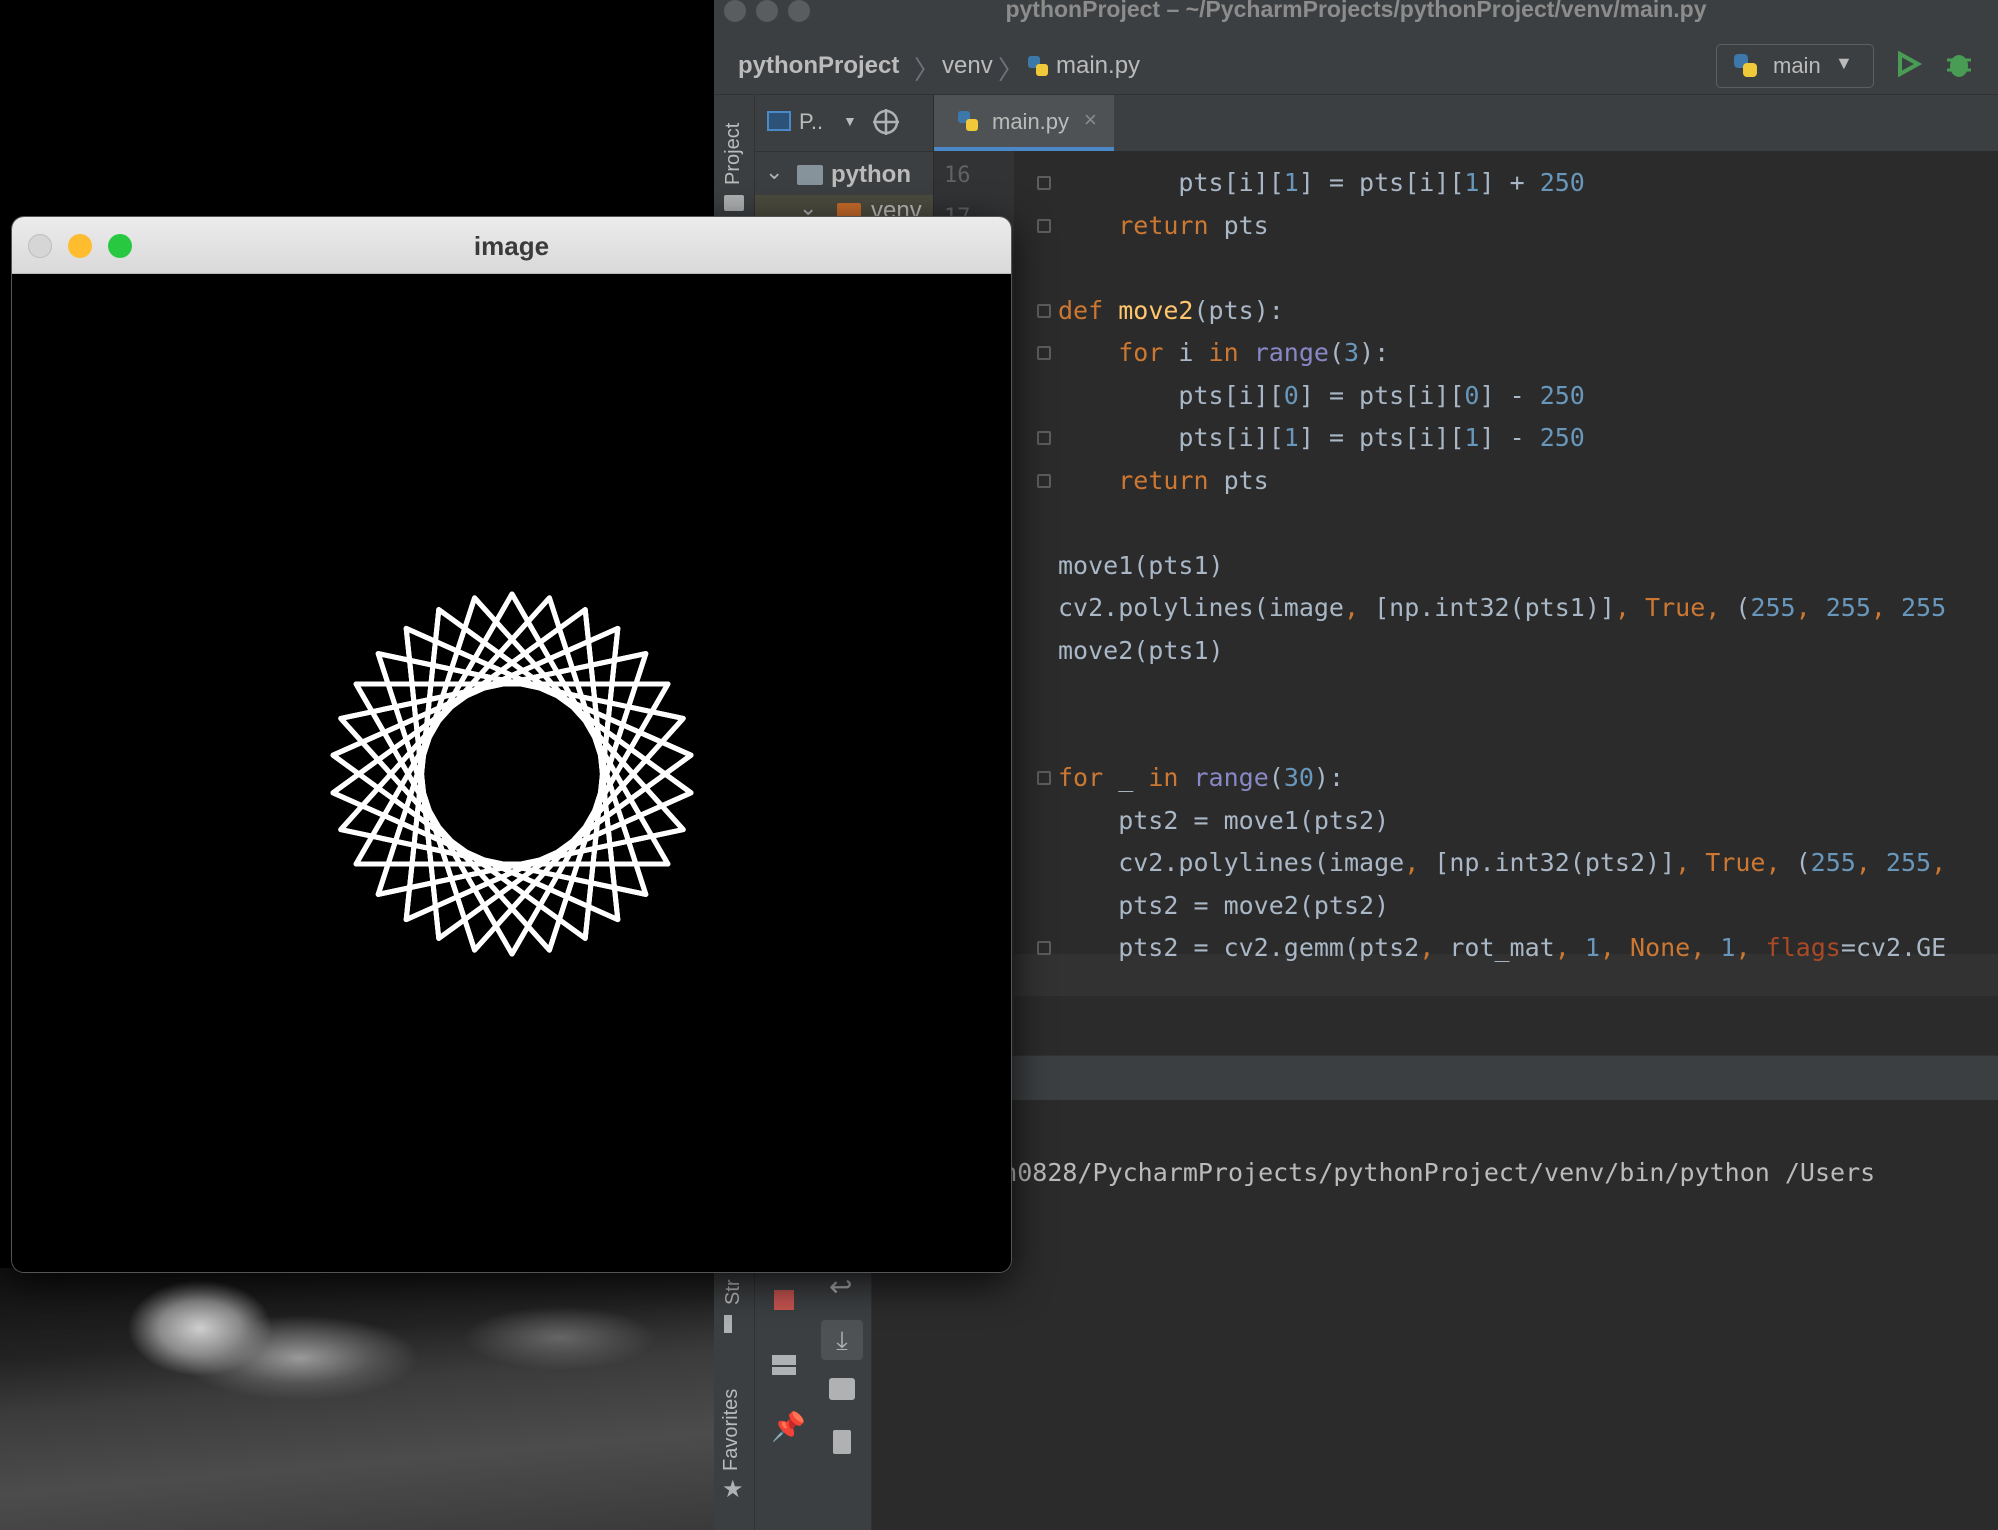 The width and height of the screenshot is (1998, 1530). I want to click on tab-label: main.py, so click(1031, 121).